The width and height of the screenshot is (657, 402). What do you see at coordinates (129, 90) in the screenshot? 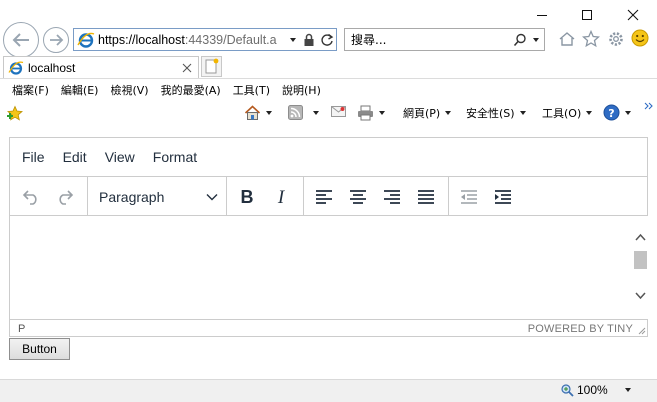
I see `menu-view: 檢視(V)` at bounding box center [129, 90].